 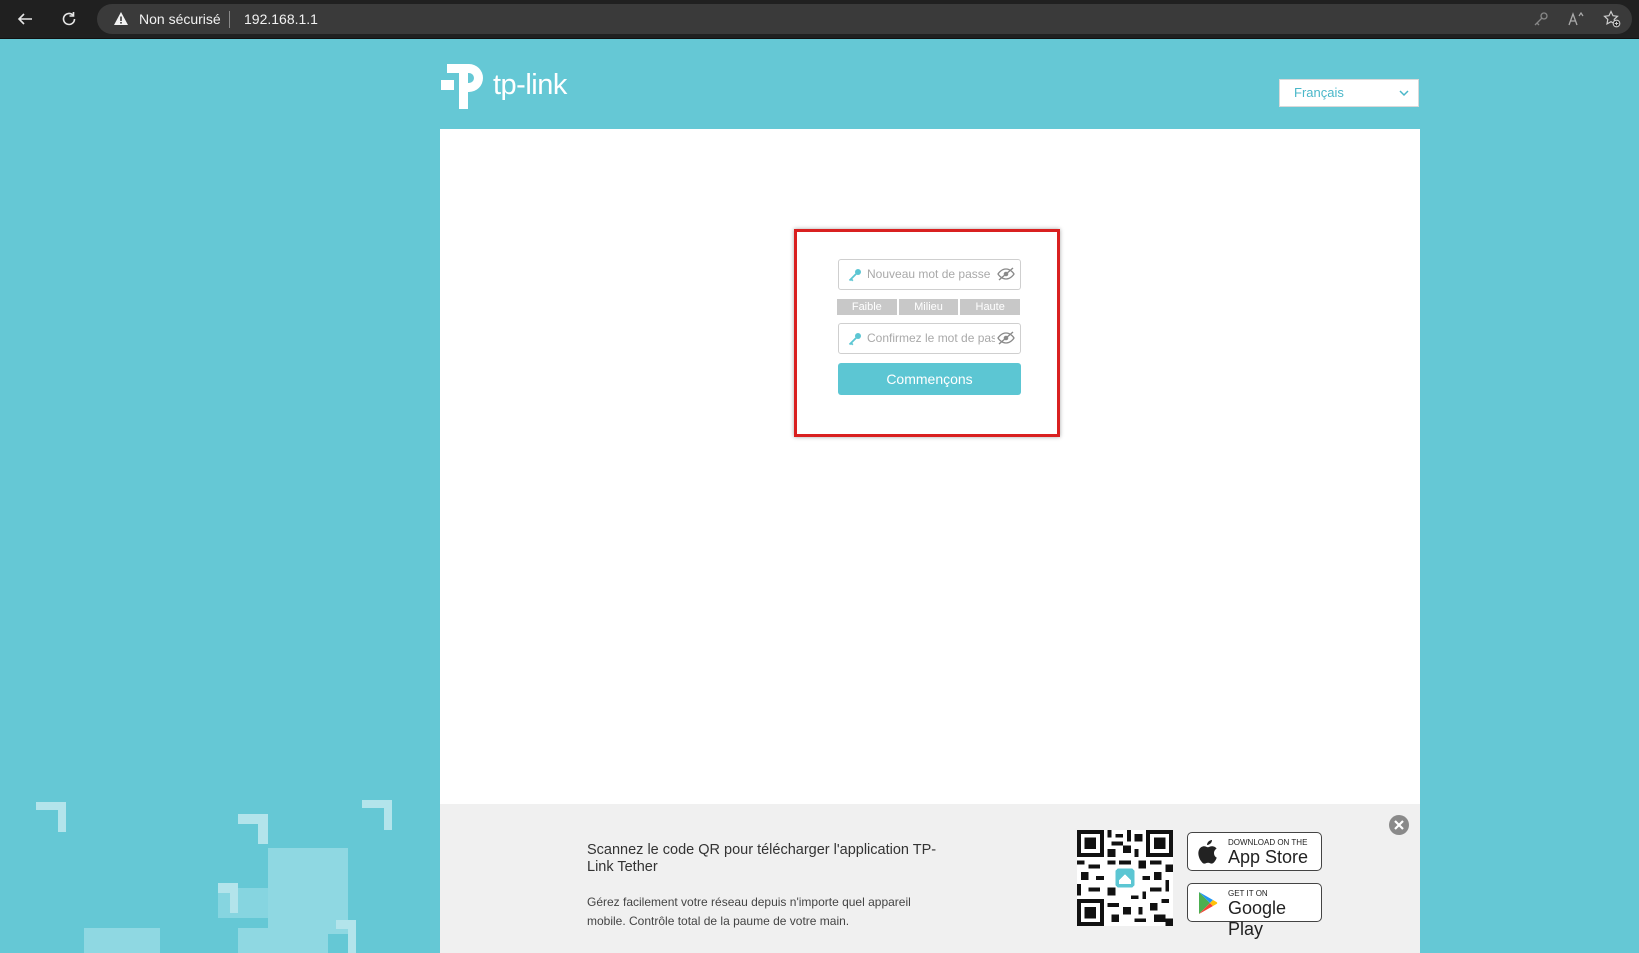 I want to click on close-footer-button, so click(x=1399, y=825).